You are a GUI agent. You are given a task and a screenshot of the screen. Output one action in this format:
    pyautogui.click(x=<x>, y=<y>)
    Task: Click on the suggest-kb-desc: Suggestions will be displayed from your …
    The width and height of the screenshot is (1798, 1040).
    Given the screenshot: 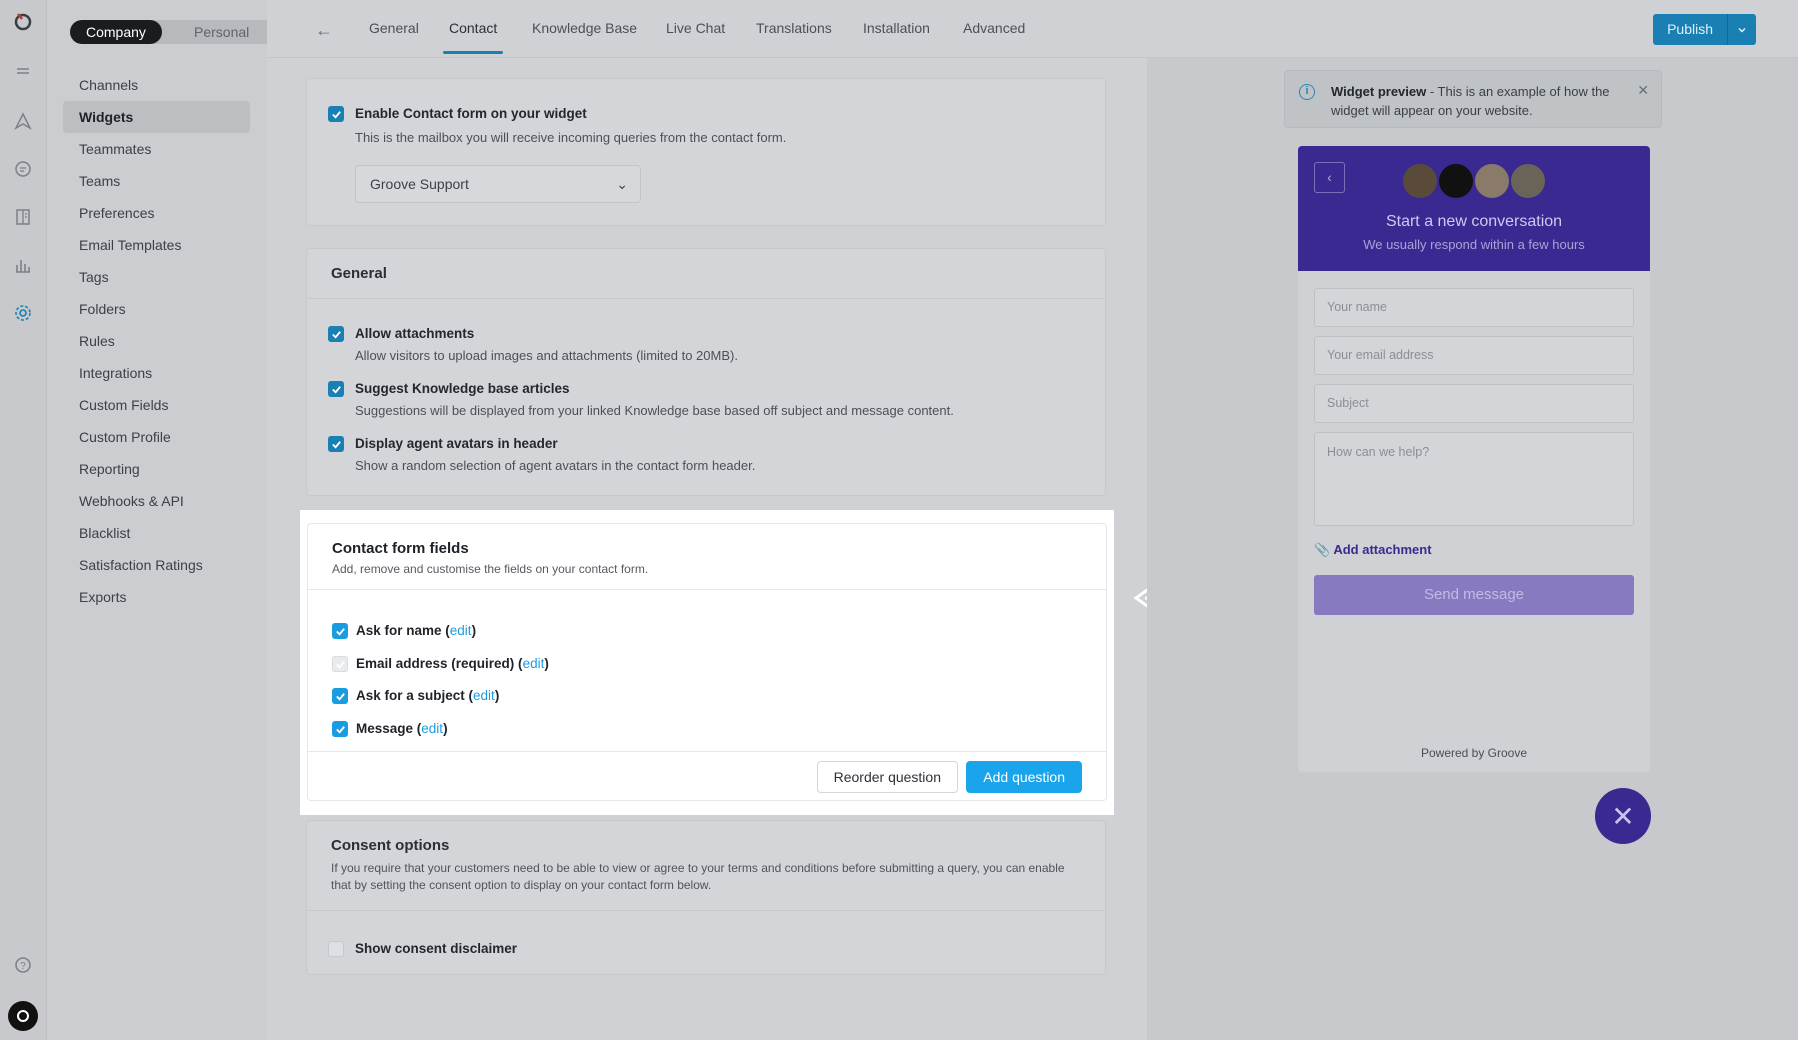 What is the action you would take?
    pyautogui.click(x=654, y=410)
    